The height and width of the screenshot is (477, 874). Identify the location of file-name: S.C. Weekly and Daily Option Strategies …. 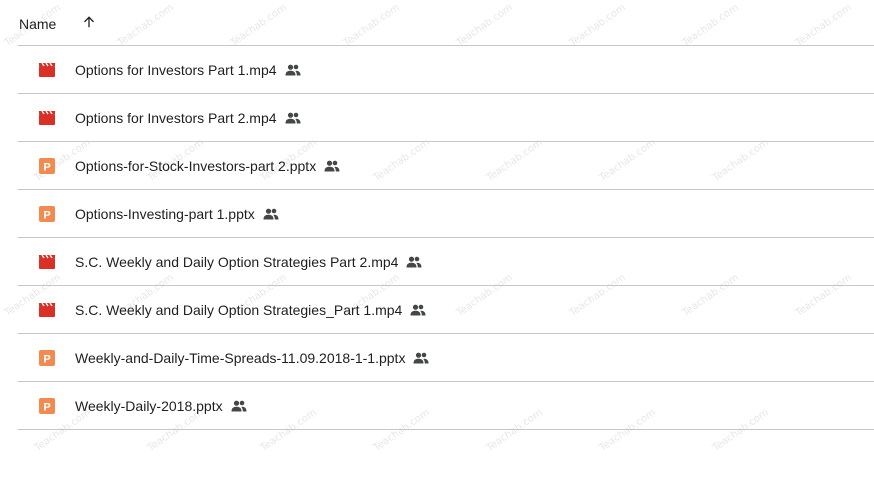
(236, 262).